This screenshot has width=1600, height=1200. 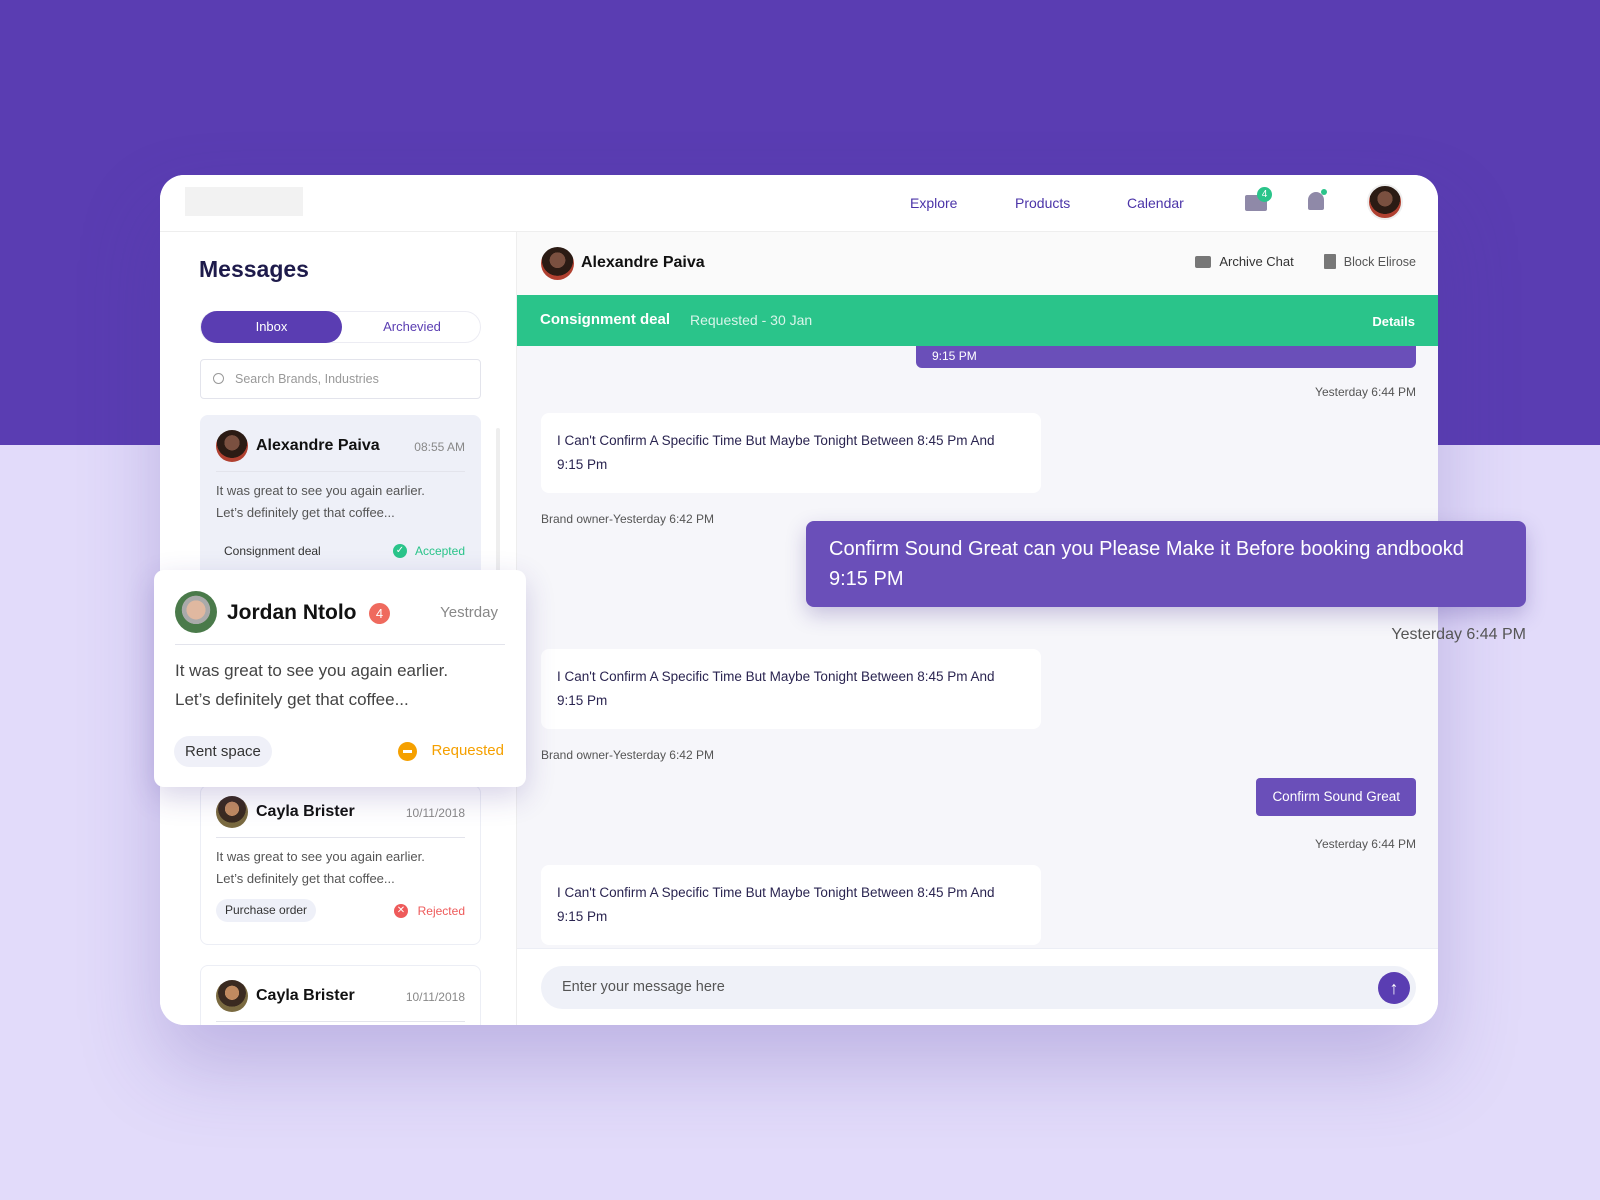 What do you see at coordinates (441, 911) in the screenshot?
I see `status-rejected: Rejected` at bounding box center [441, 911].